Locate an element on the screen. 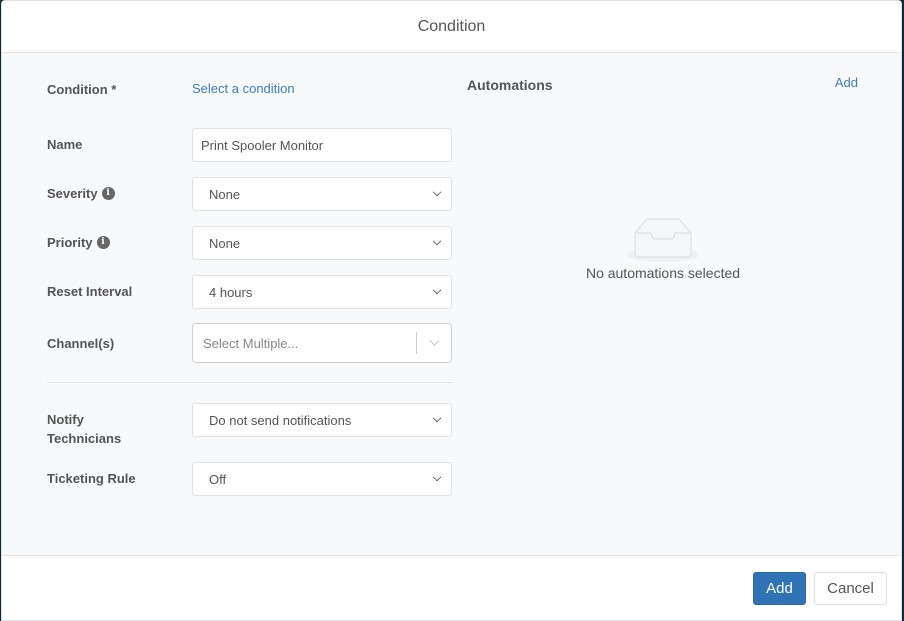 This screenshot has height=621, width=904. name-field-wrapper is located at coordinates (322, 145).